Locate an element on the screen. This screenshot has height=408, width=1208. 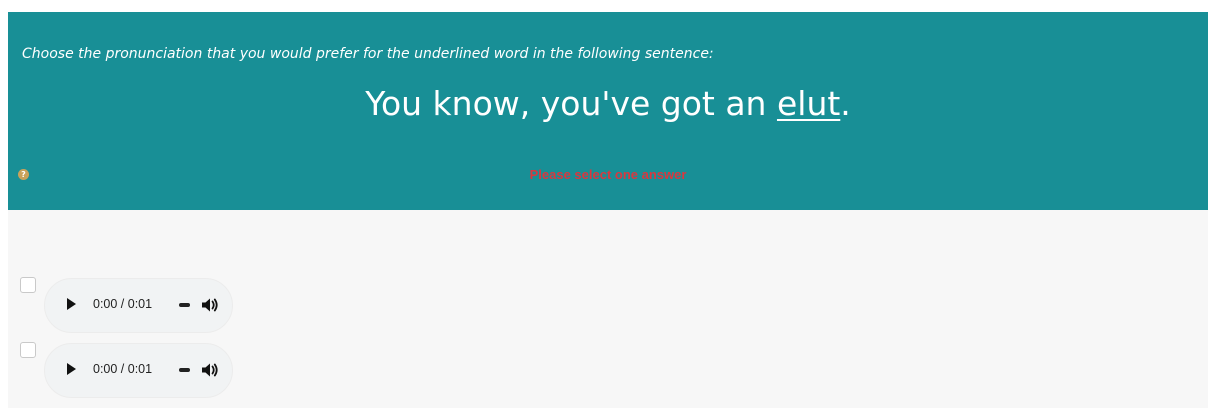
audio-player-1: 0:00 / 0:01 is located at coordinates (138, 305).